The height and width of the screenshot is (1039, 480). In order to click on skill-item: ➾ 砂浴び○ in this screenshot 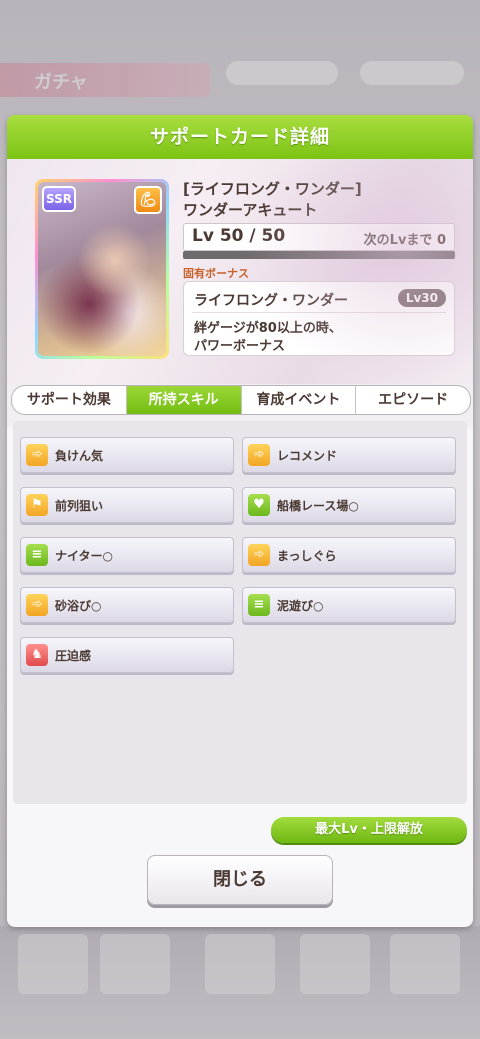, I will do `click(127, 605)`.